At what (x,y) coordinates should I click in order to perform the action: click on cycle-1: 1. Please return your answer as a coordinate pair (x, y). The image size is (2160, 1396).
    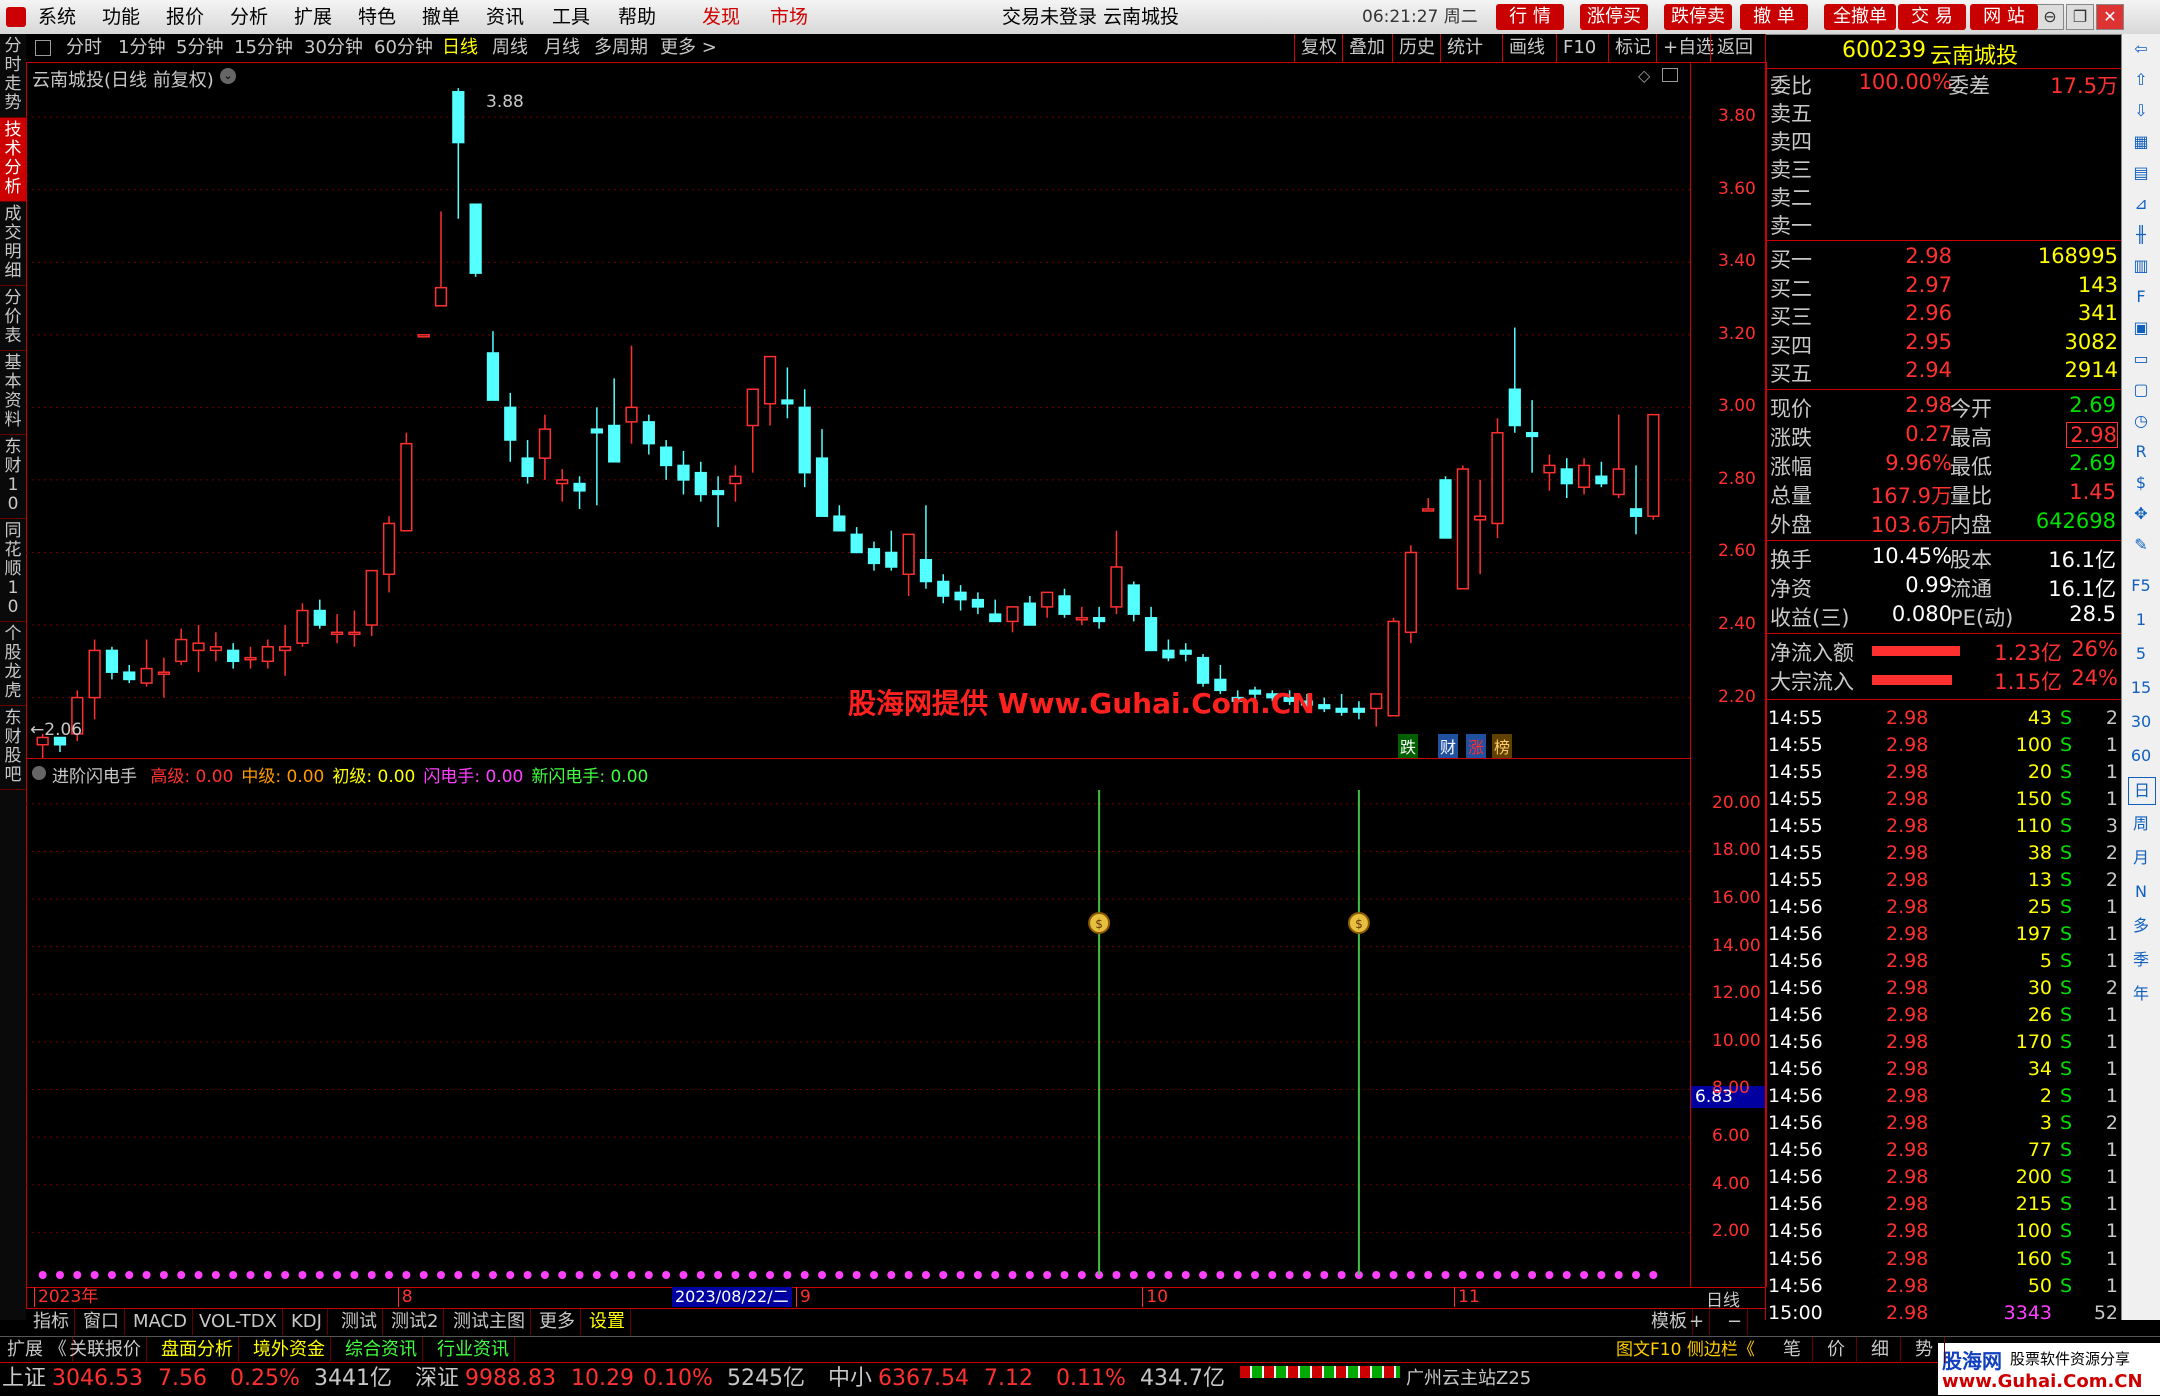
    Looking at the image, I should click on (2141, 620).